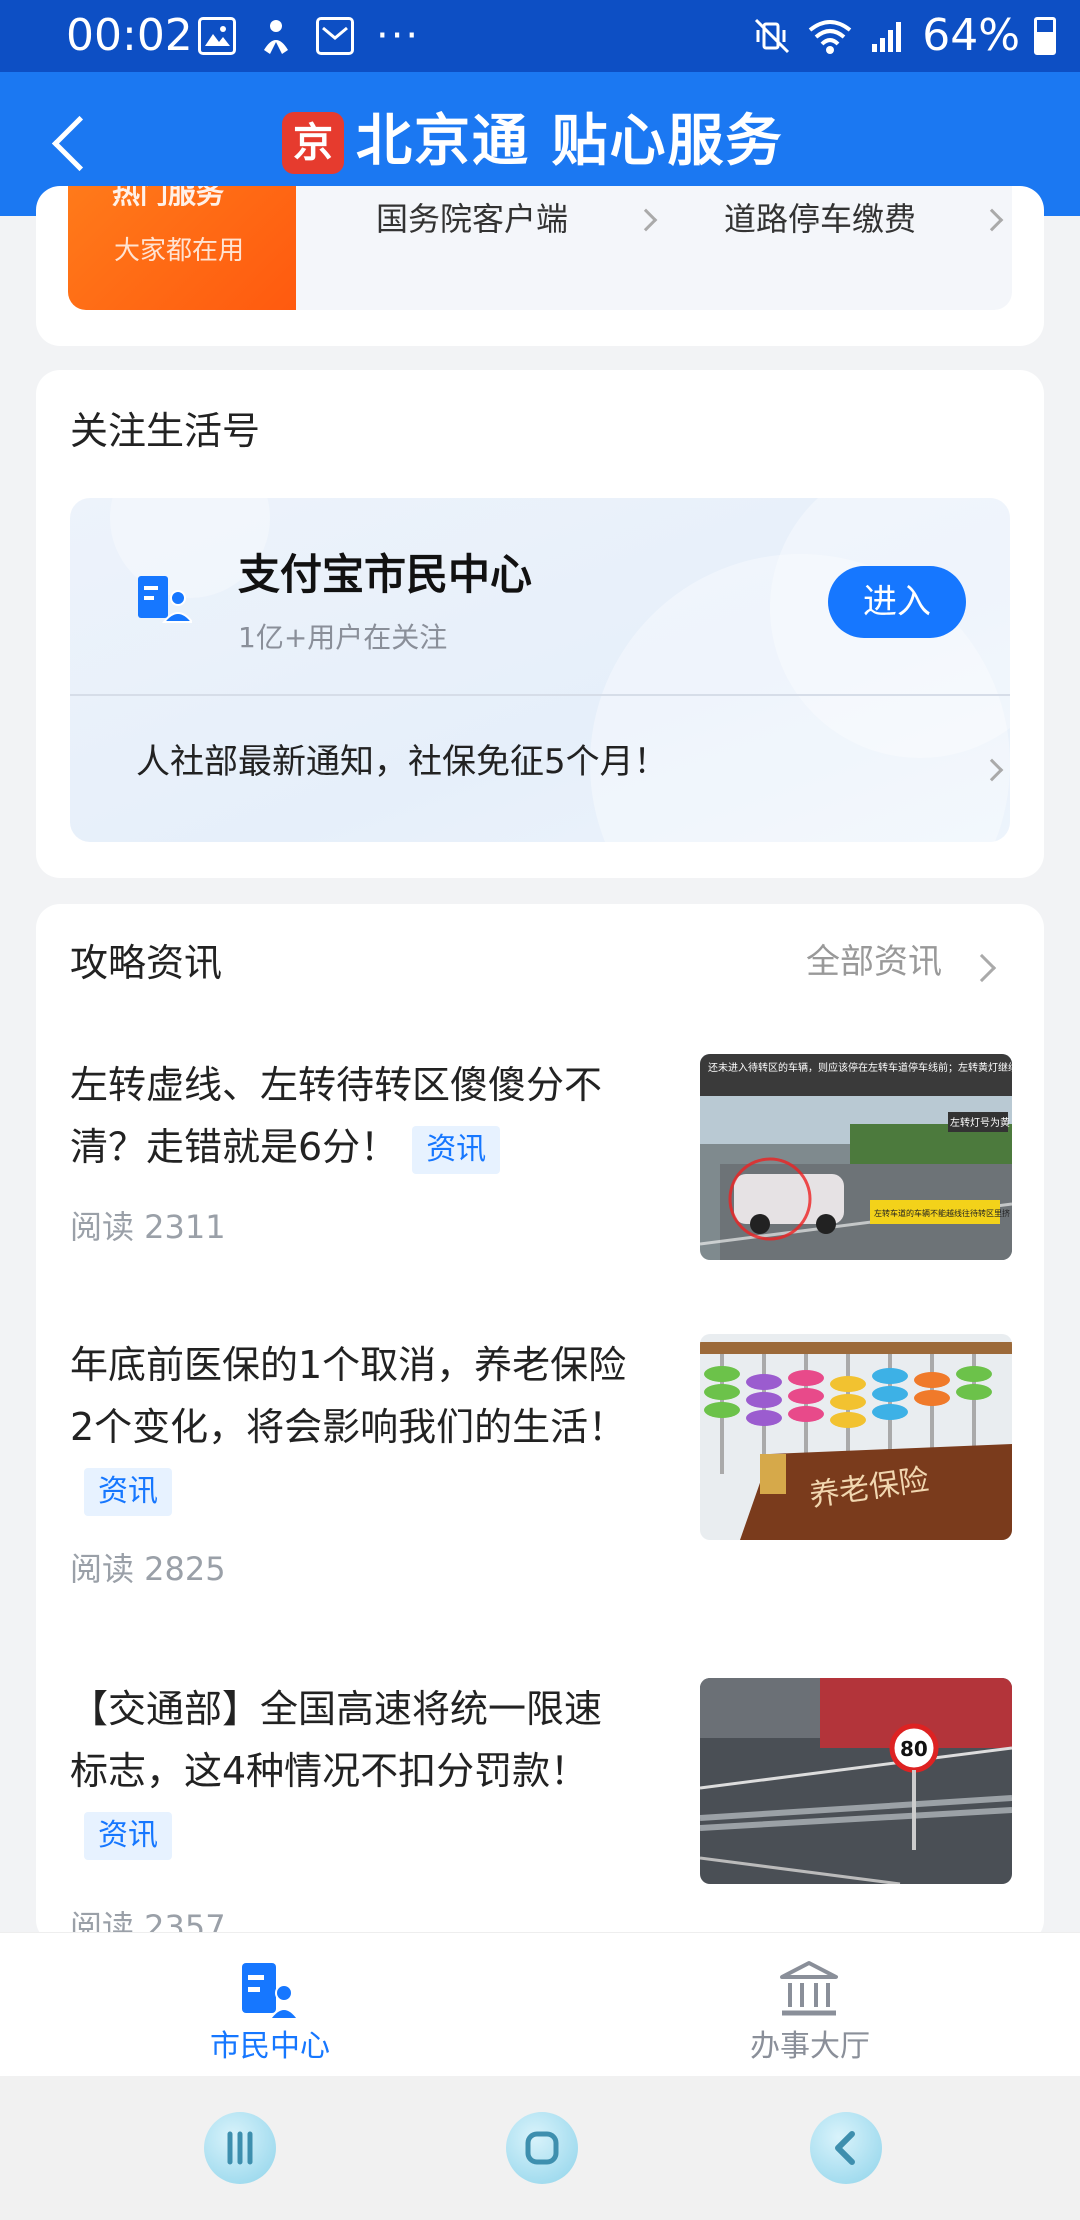  I want to click on system-indicators: 64%, so click(904, 36).